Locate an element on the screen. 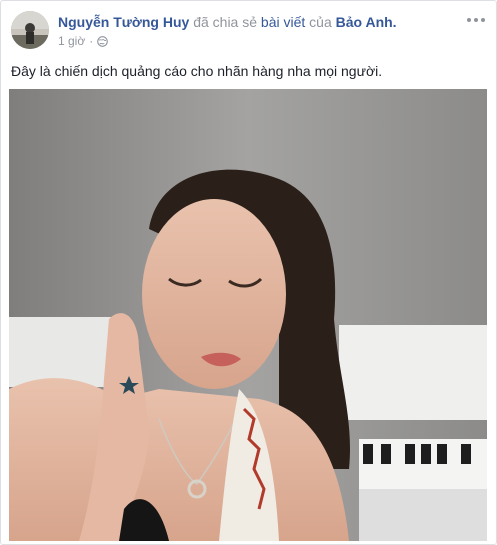 This screenshot has width=497, height=545. avatar-image is located at coordinates (30, 30).